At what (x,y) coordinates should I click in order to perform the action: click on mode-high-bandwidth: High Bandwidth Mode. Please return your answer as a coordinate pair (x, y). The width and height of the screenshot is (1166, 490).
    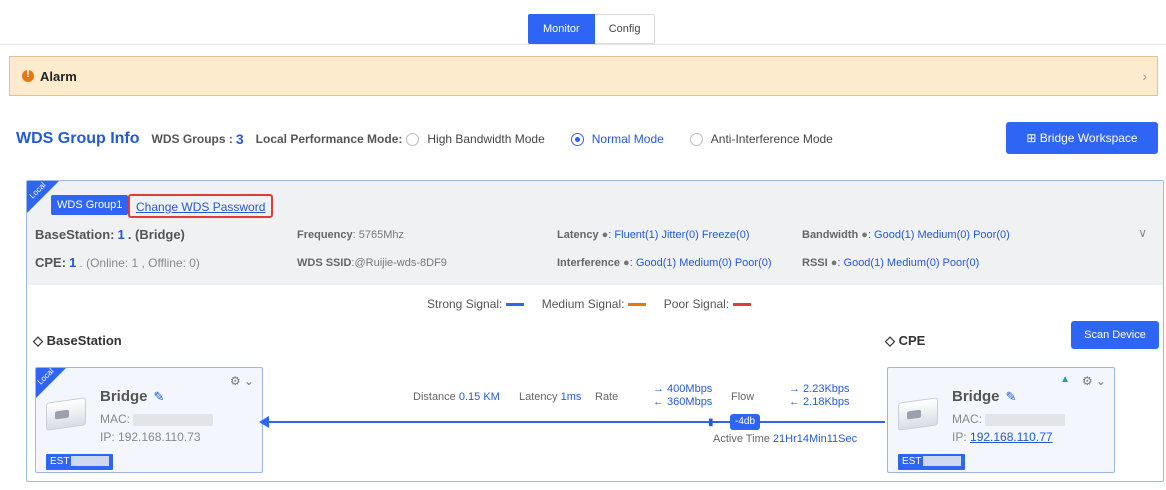
    Looking at the image, I should click on (485, 139).